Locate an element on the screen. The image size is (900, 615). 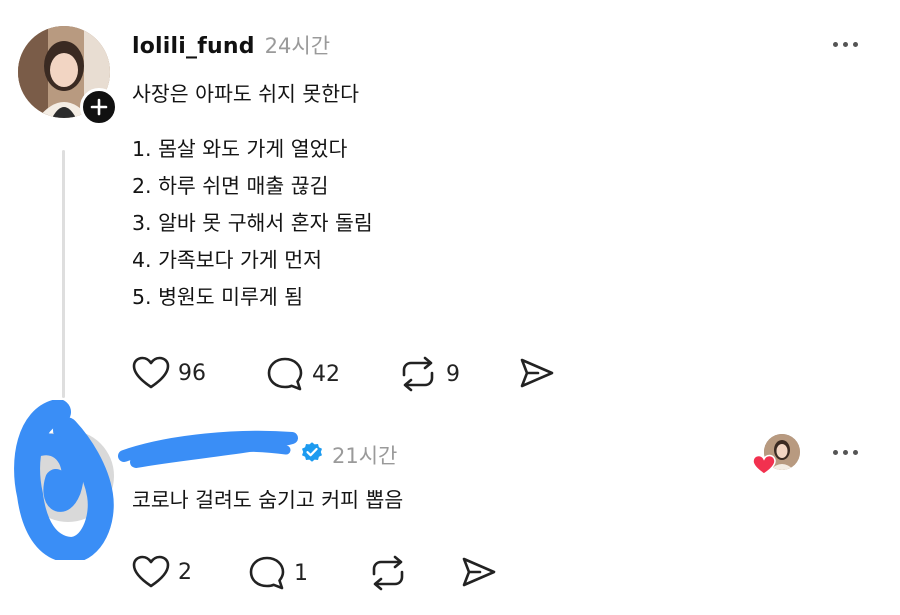
plus-icon is located at coordinates (99, 107).